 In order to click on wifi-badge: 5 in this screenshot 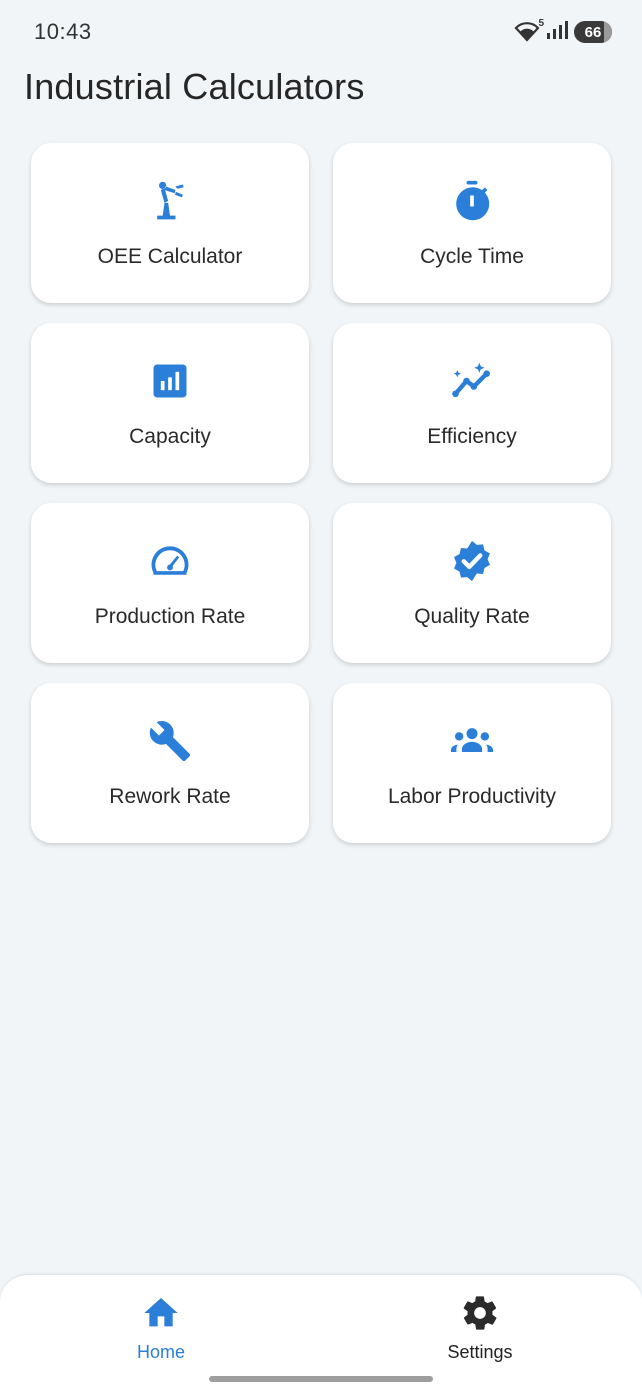, I will do `click(541, 23)`.